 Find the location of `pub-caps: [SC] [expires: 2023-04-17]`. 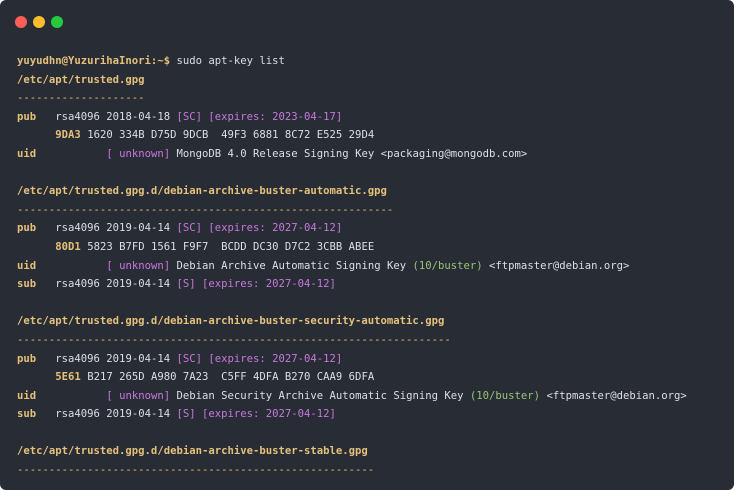

pub-caps: [SC] [expires: 2023-04-17] is located at coordinates (259, 116).